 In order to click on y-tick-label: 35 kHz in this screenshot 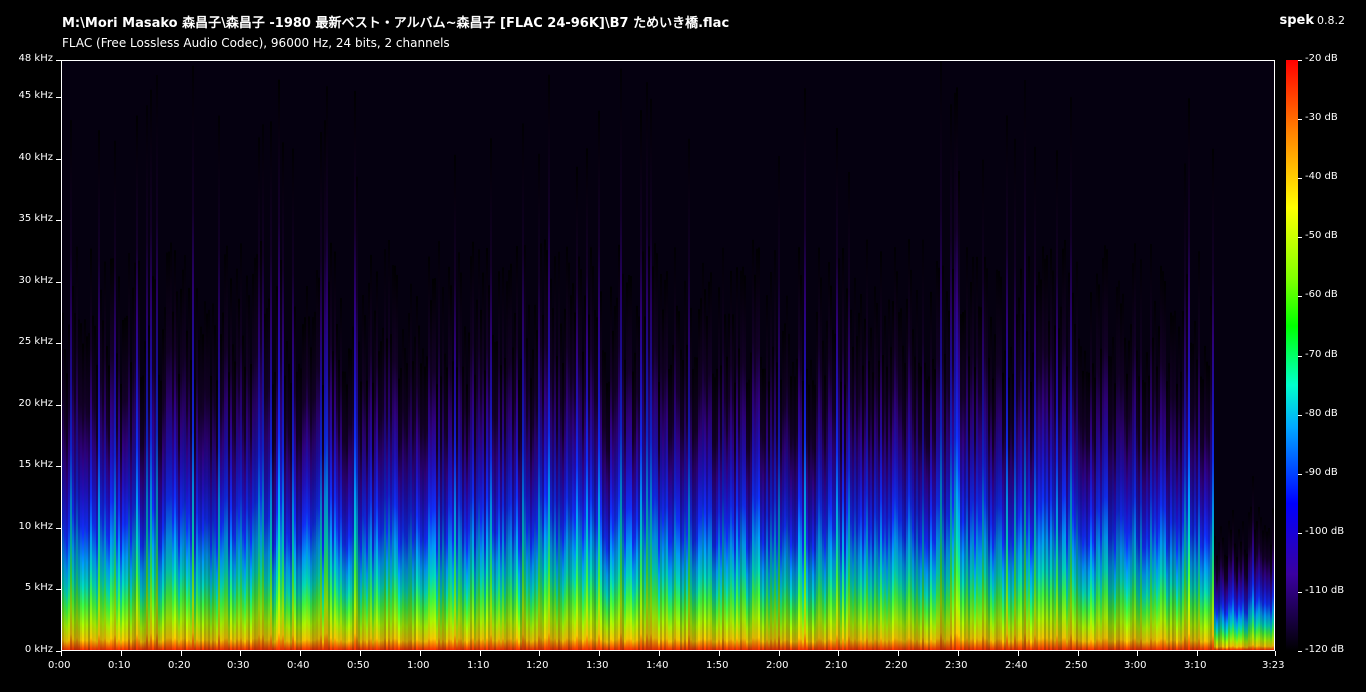, I will do `click(35, 218)`.